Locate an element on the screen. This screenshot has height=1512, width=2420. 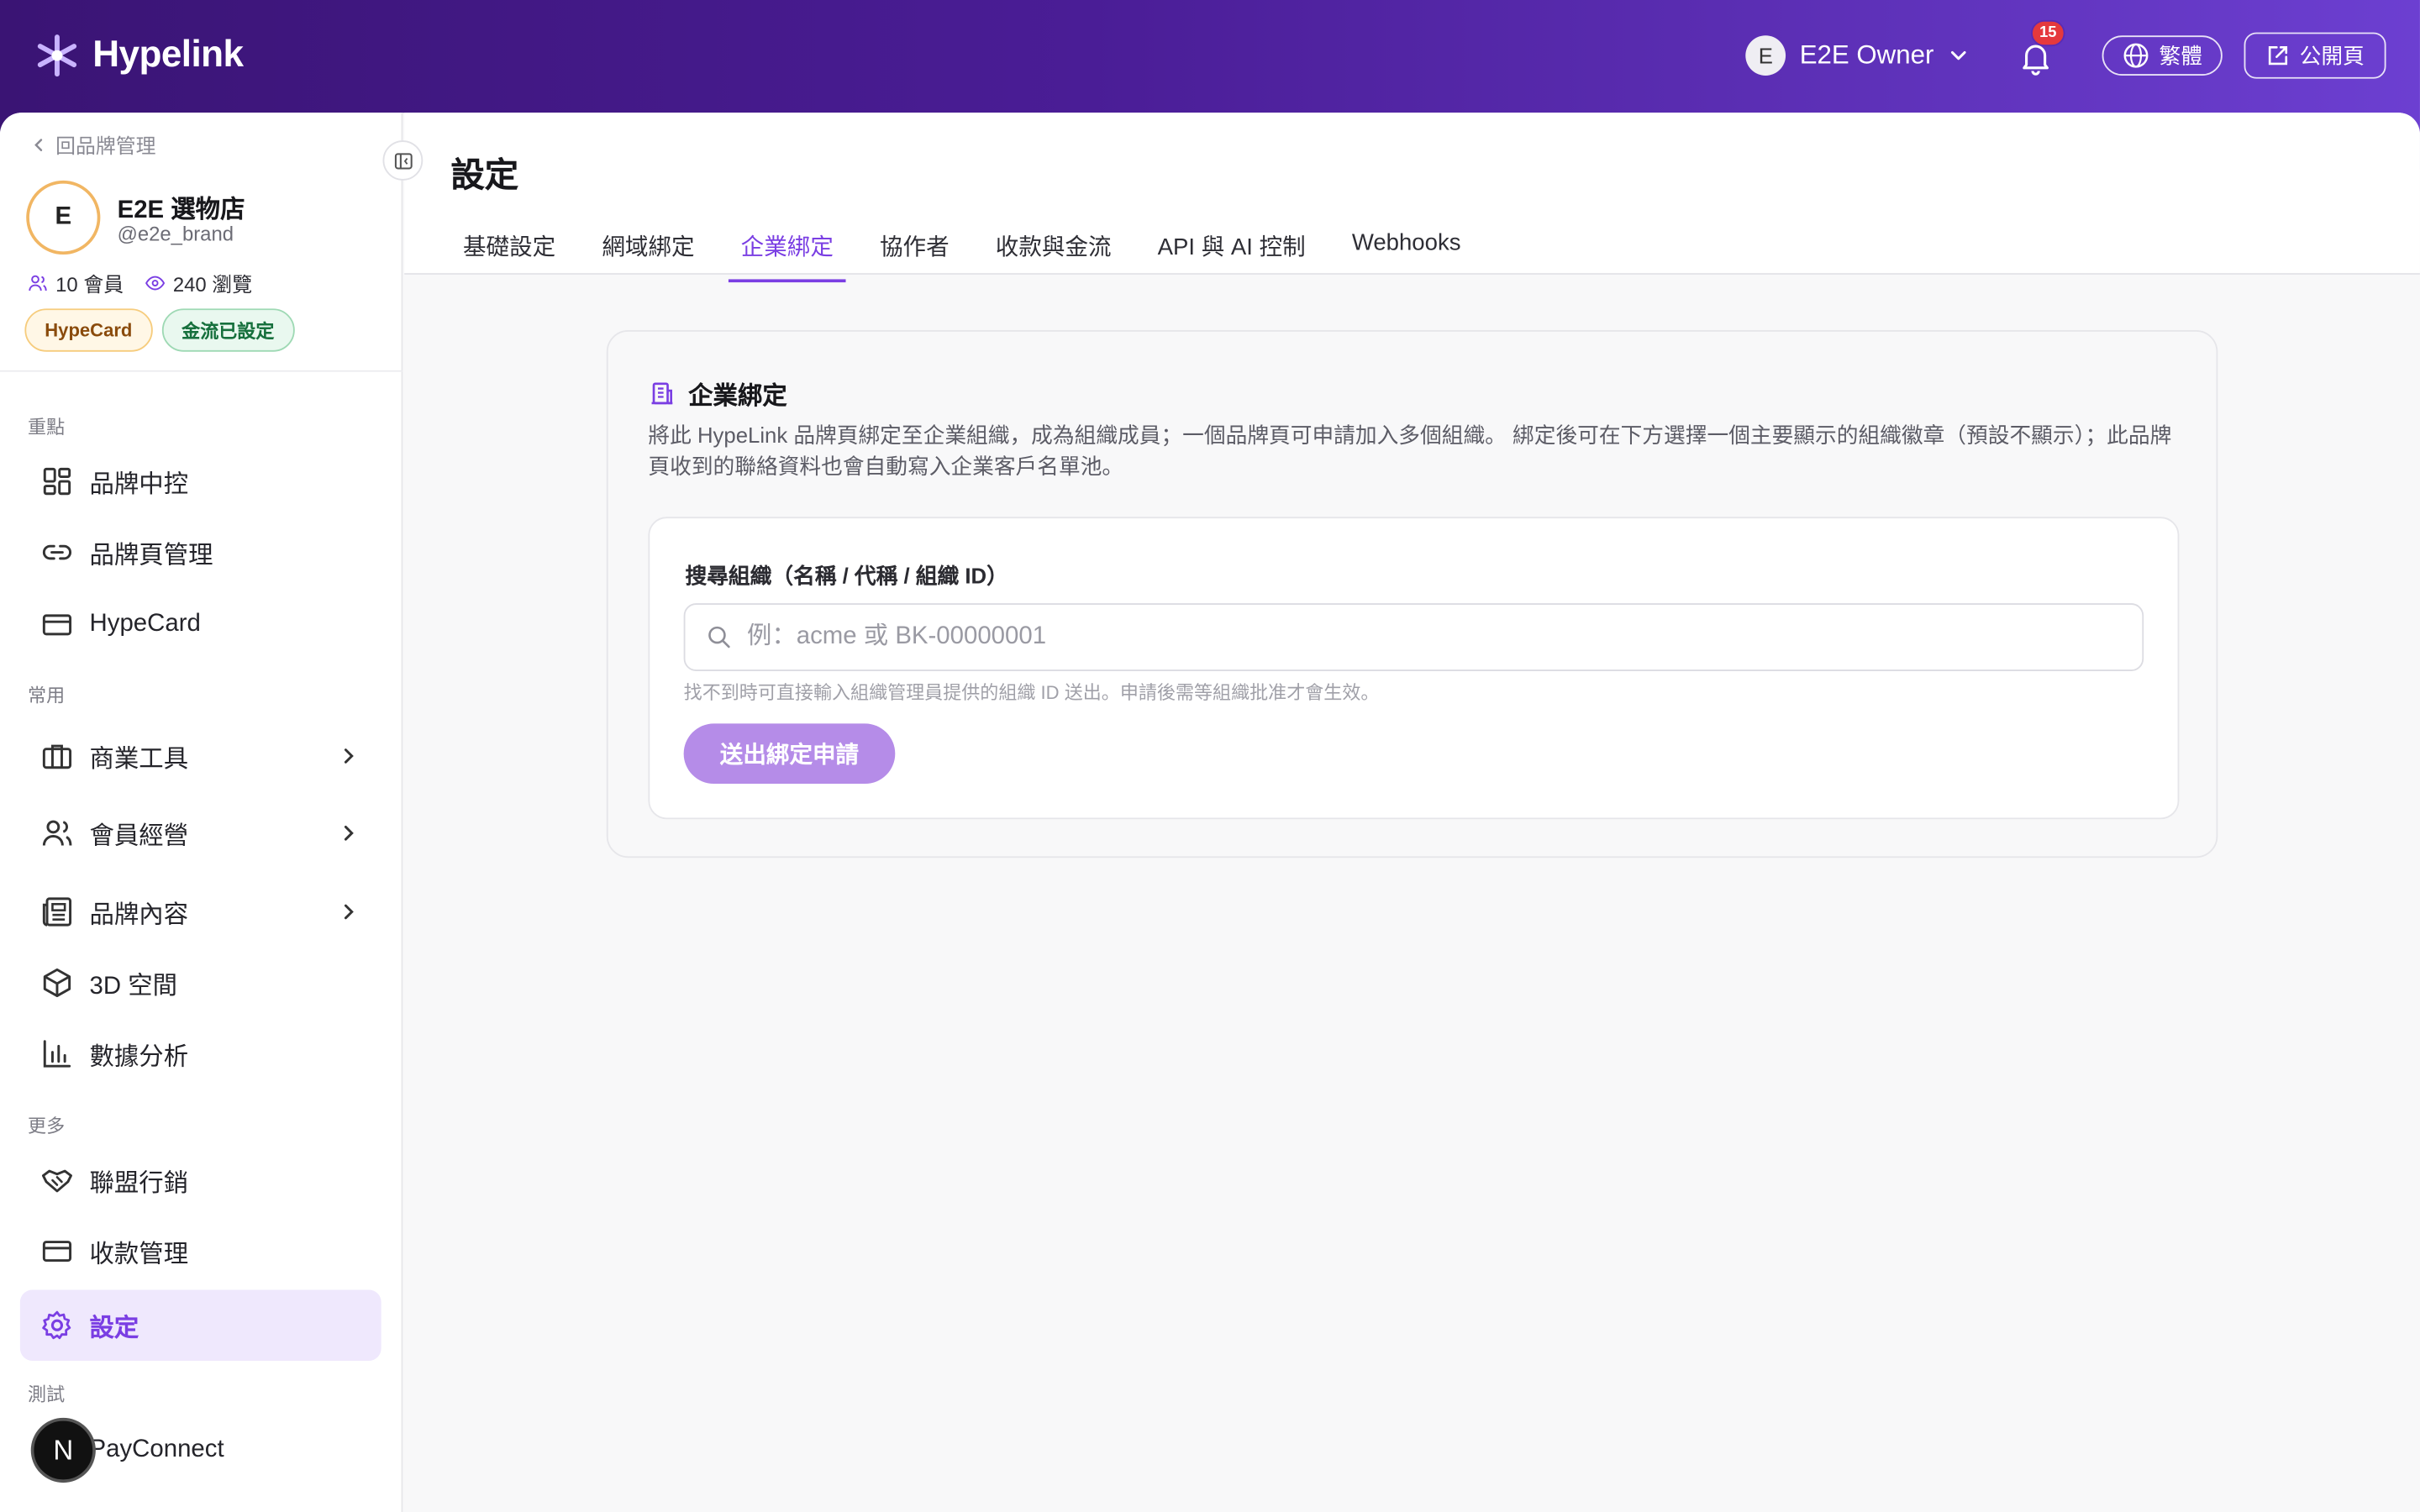
org-search-field is located at coordinates (1413, 637).